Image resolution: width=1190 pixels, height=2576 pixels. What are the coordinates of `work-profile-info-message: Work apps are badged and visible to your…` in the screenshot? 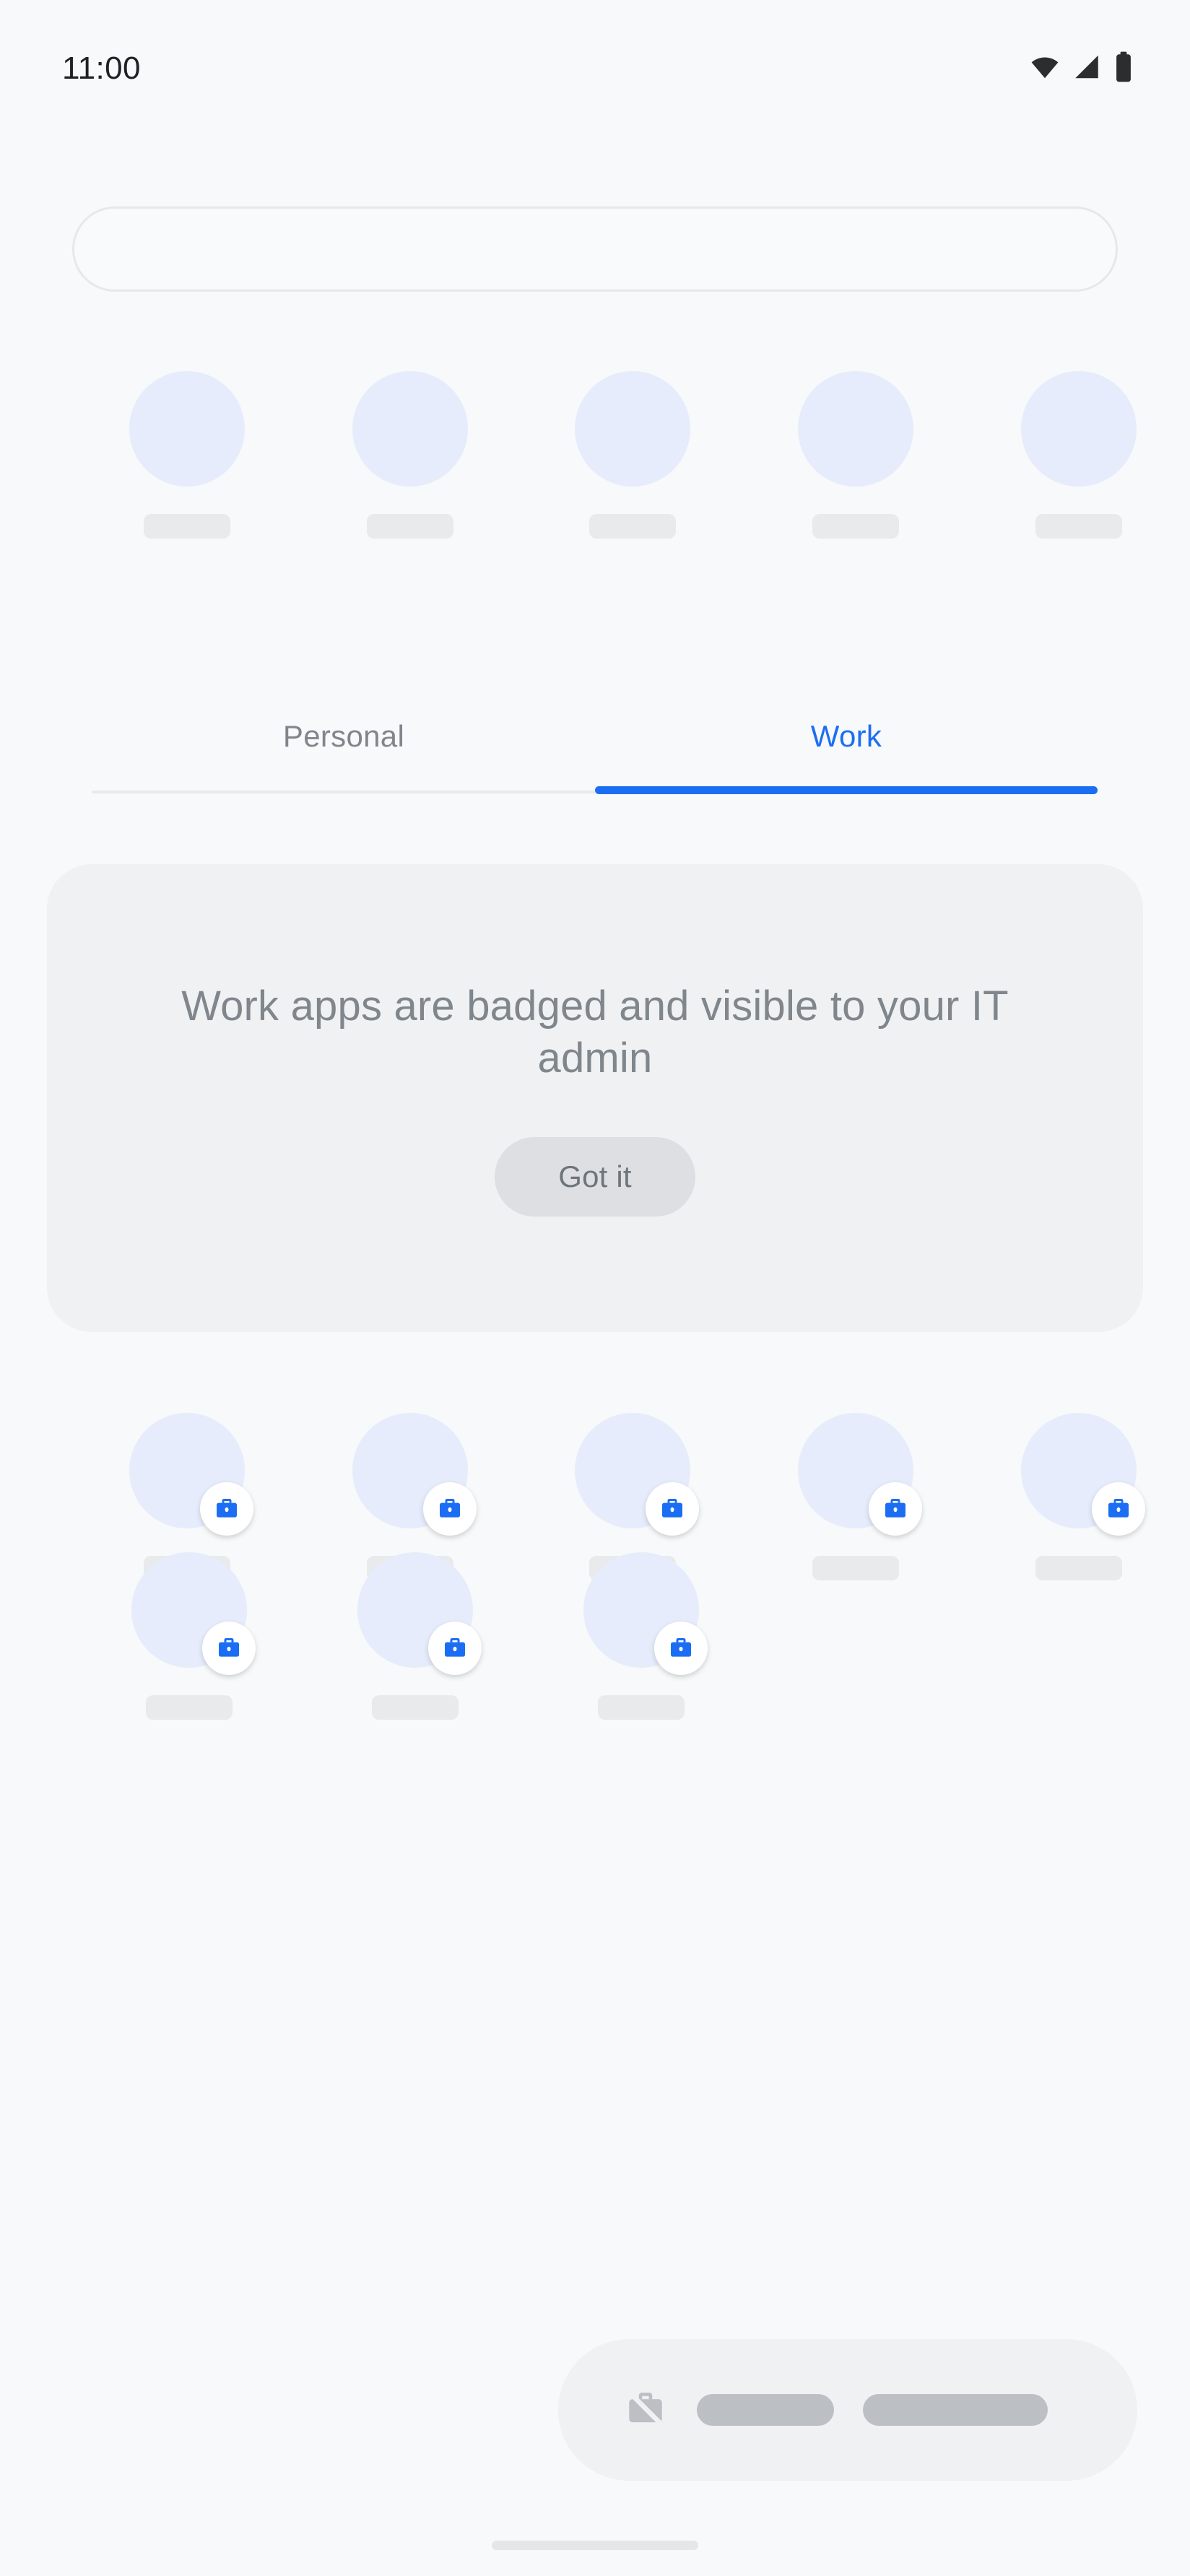 It's located at (595, 1032).